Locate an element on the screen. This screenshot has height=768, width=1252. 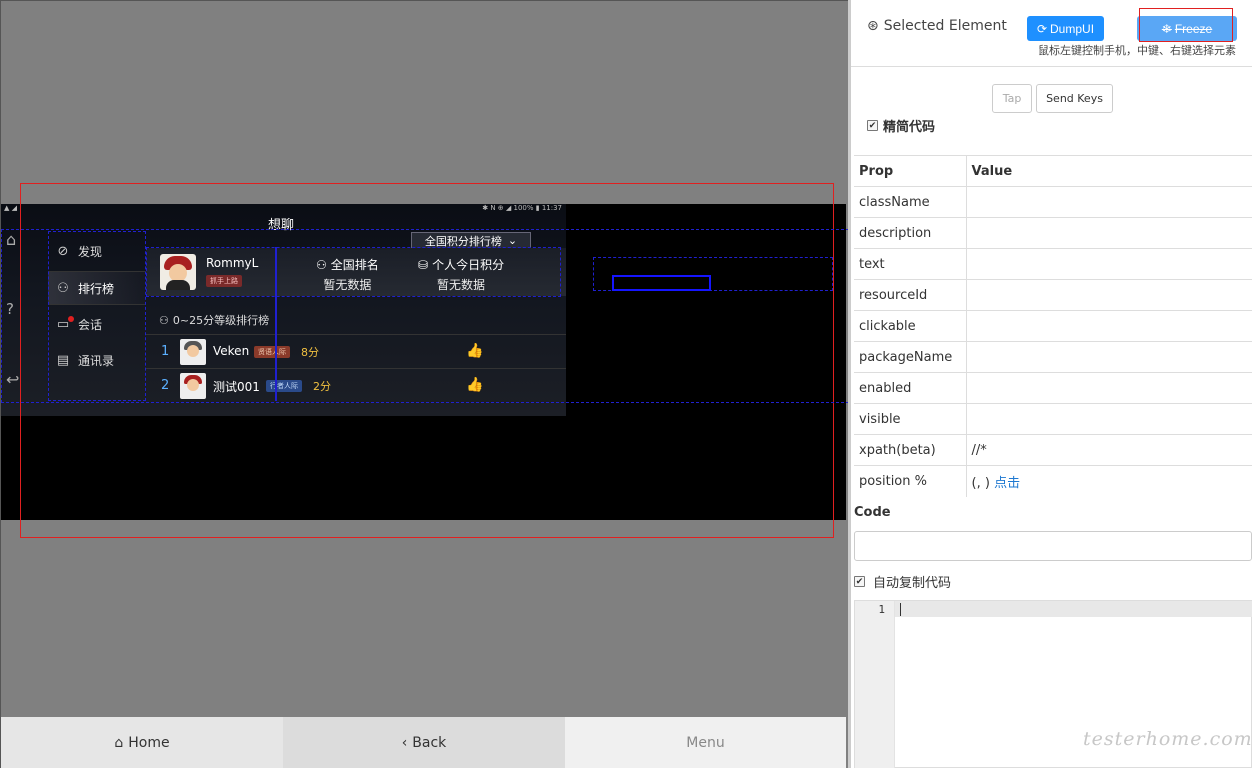
nav-item-chat: ▭ 会话 is located at coordinates (96, 324).